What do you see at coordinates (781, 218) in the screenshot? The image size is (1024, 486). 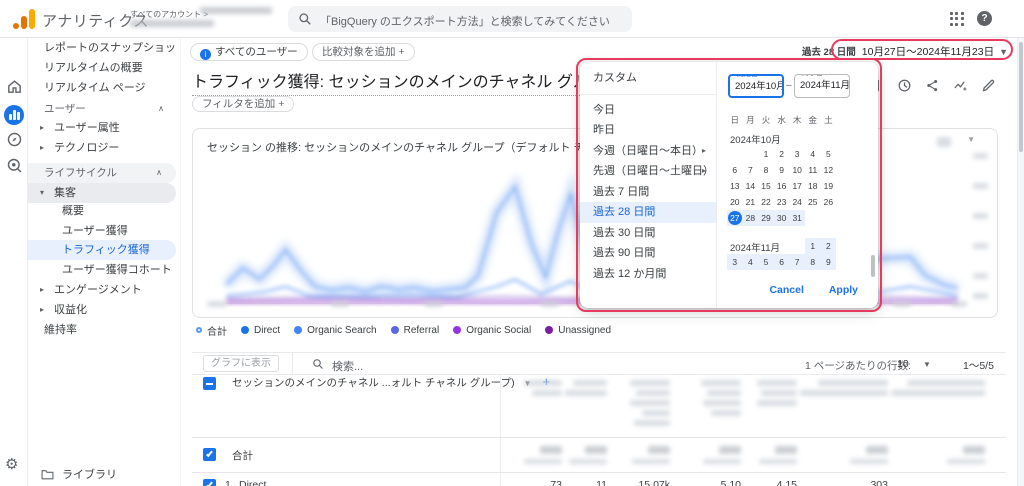 I see `calendar-day: 30` at bounding box center [781, 218].